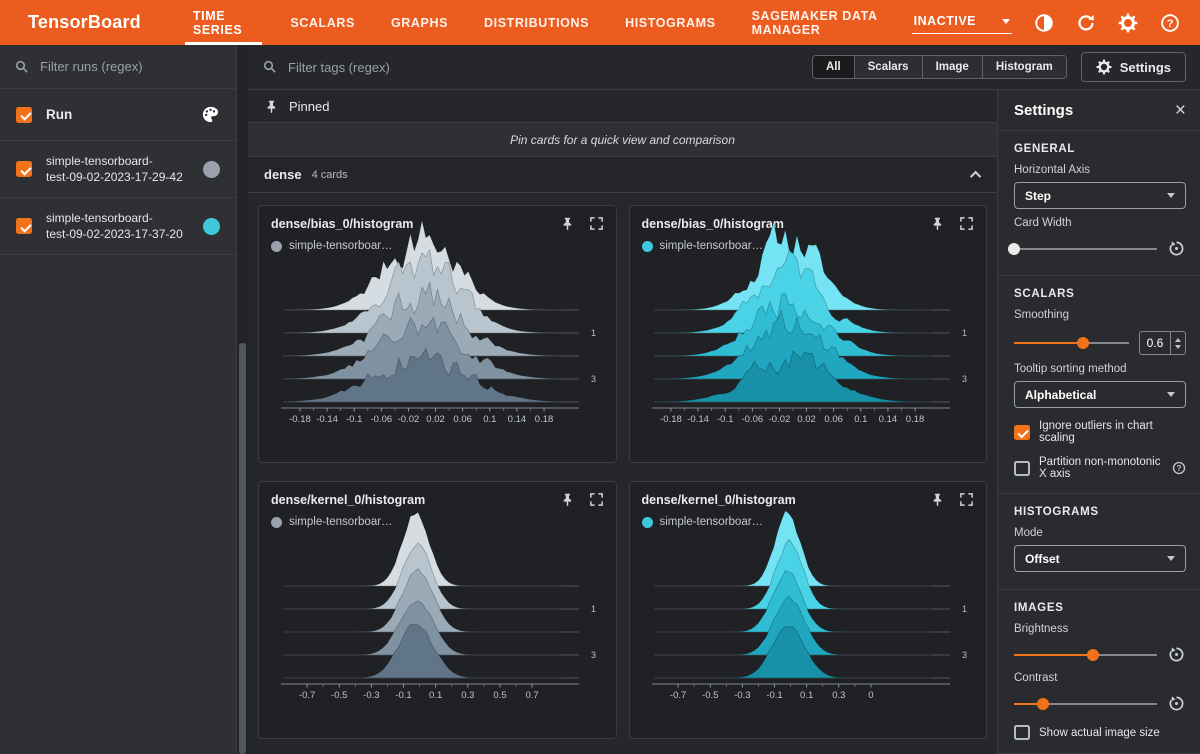 The width and height of the screenshot is (1200, 754). What do you see at coordinates (1178, 339) in the screenshot?
I see `stepper-up-icon` at bounding box center [1178, 339].